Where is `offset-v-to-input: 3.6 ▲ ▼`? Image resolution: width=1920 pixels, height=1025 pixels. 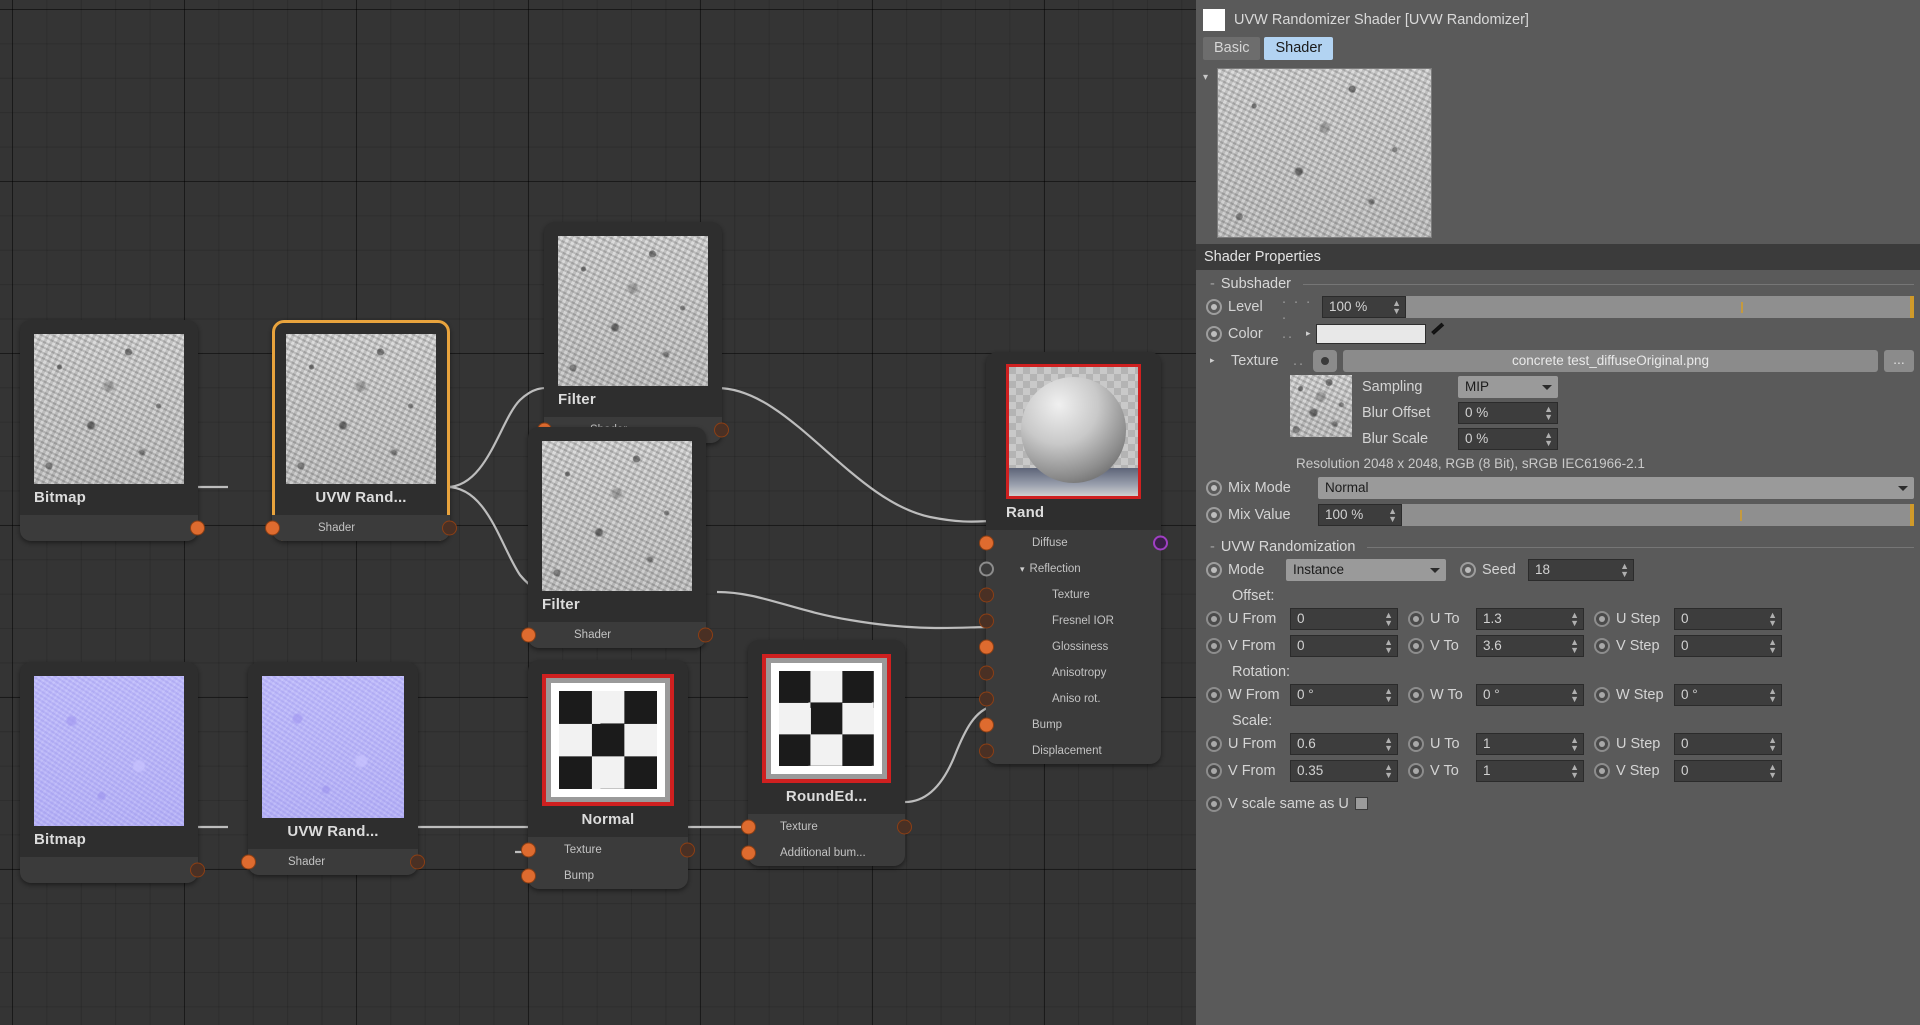 offset-v-to-input: 3.6 ▲ ▼ is located at coordinates (1530, 645).